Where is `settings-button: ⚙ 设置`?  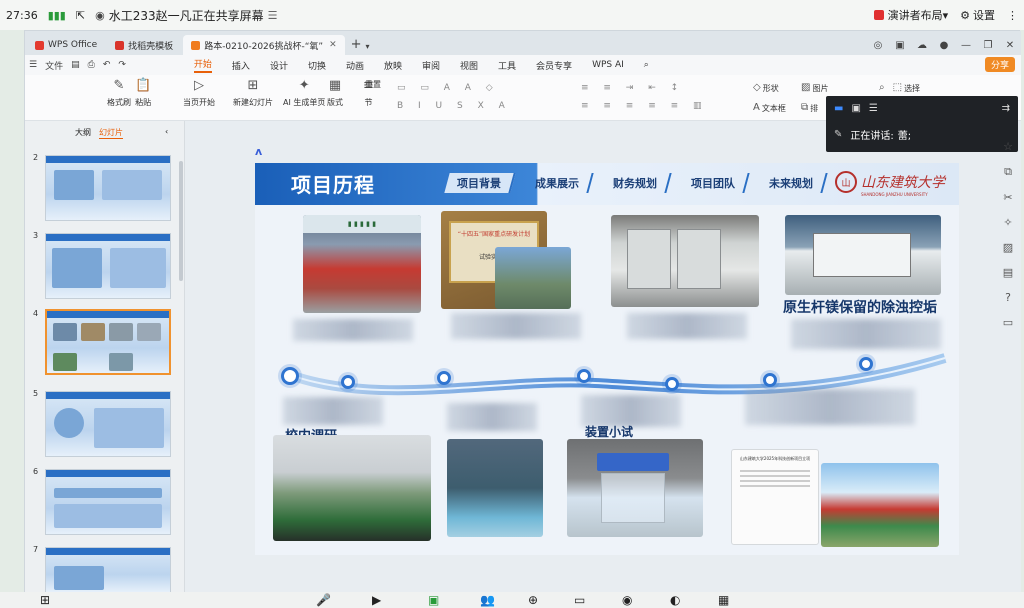 settings-button: ⚙ 设置 is located at coordinates (977, 15).